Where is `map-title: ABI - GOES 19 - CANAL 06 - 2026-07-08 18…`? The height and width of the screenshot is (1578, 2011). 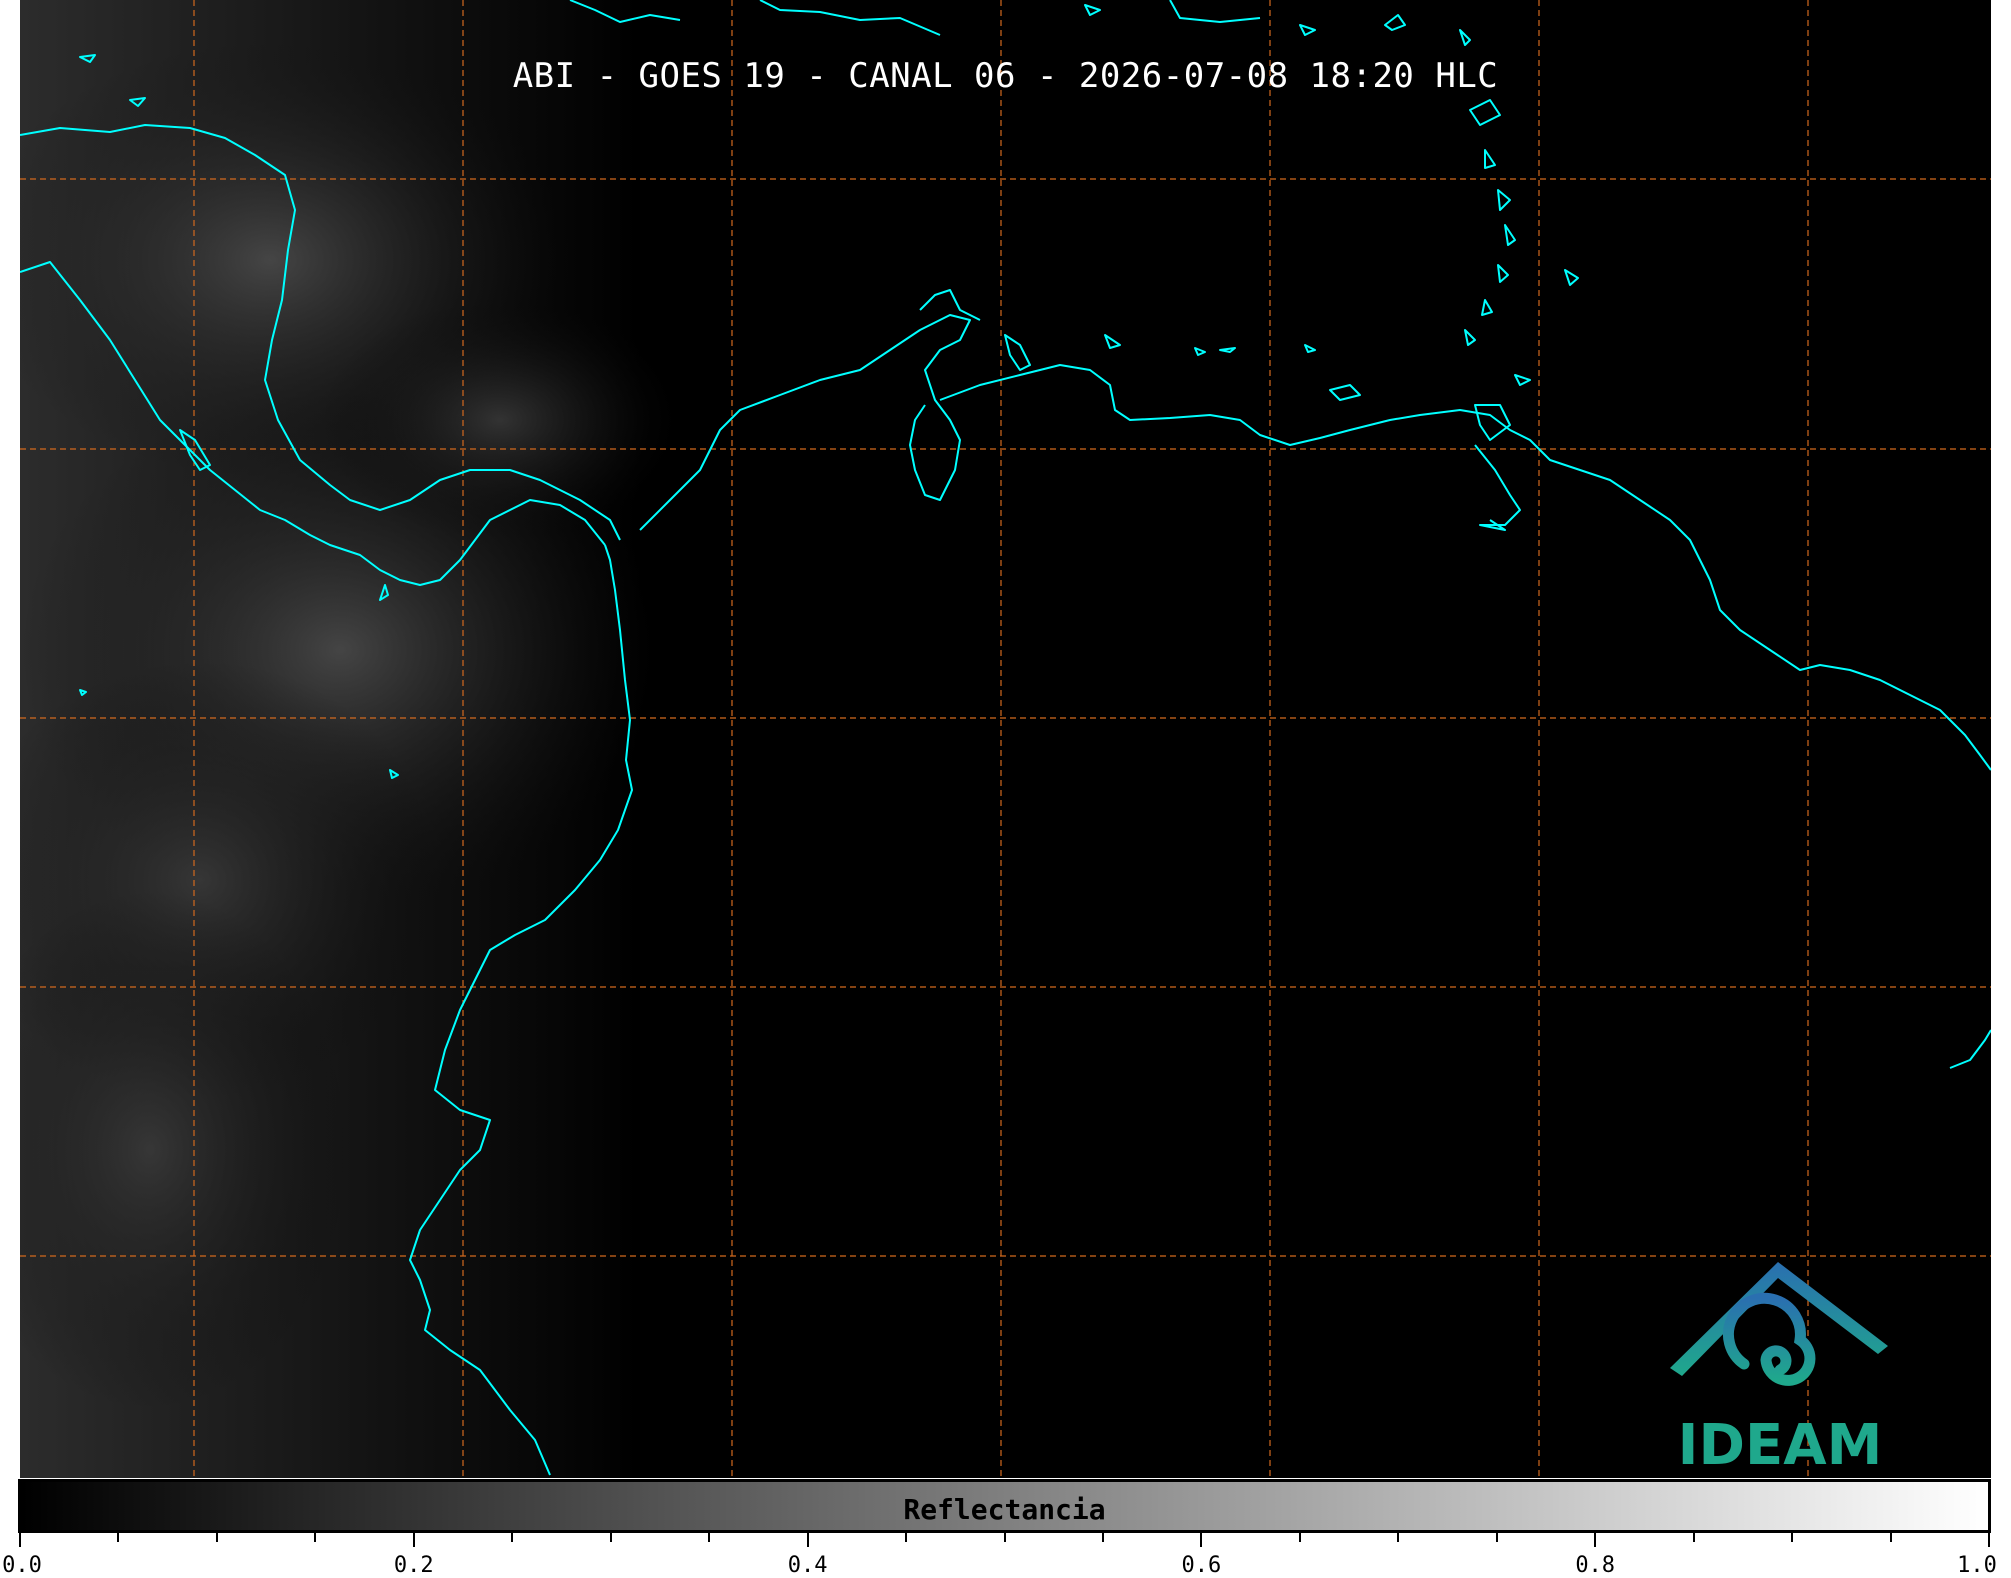 map-title: ABI - GOES 19 - CANAL 06 - 2026-07-08 18… is located at coordinates (1005, 76).